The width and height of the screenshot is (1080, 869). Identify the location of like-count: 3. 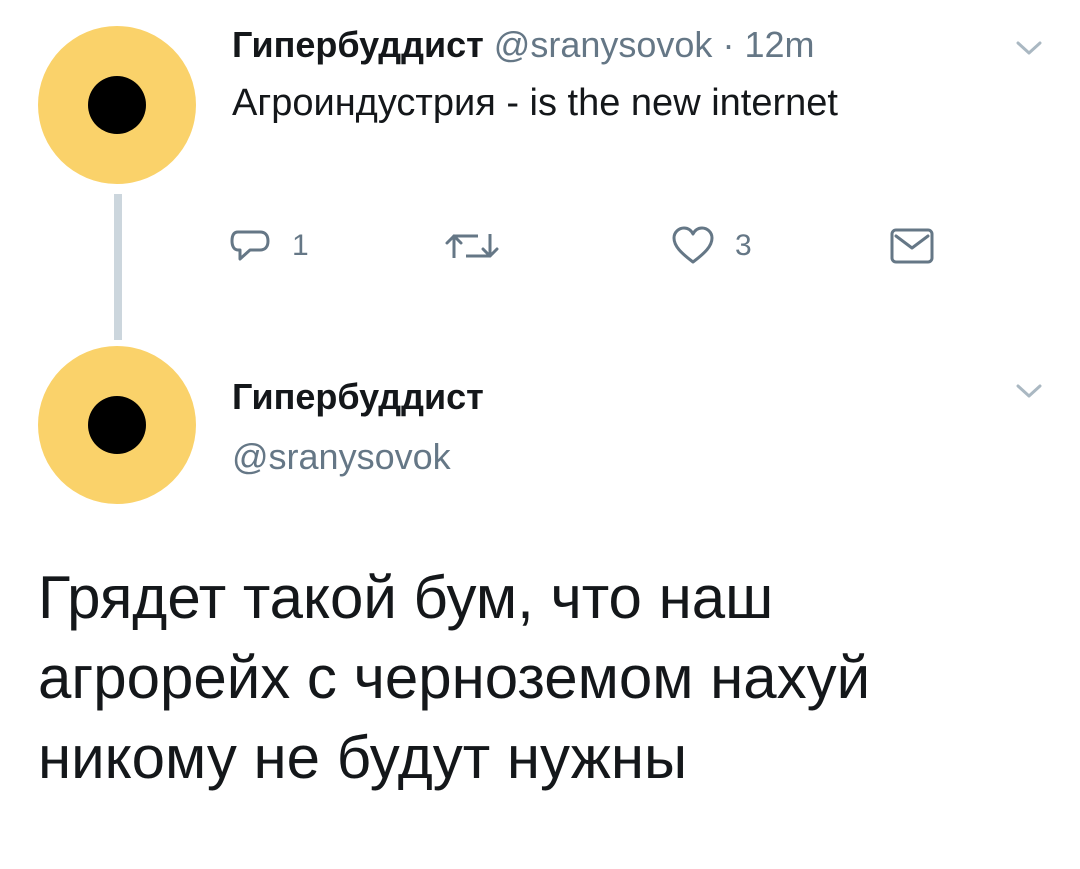
(743, 245).